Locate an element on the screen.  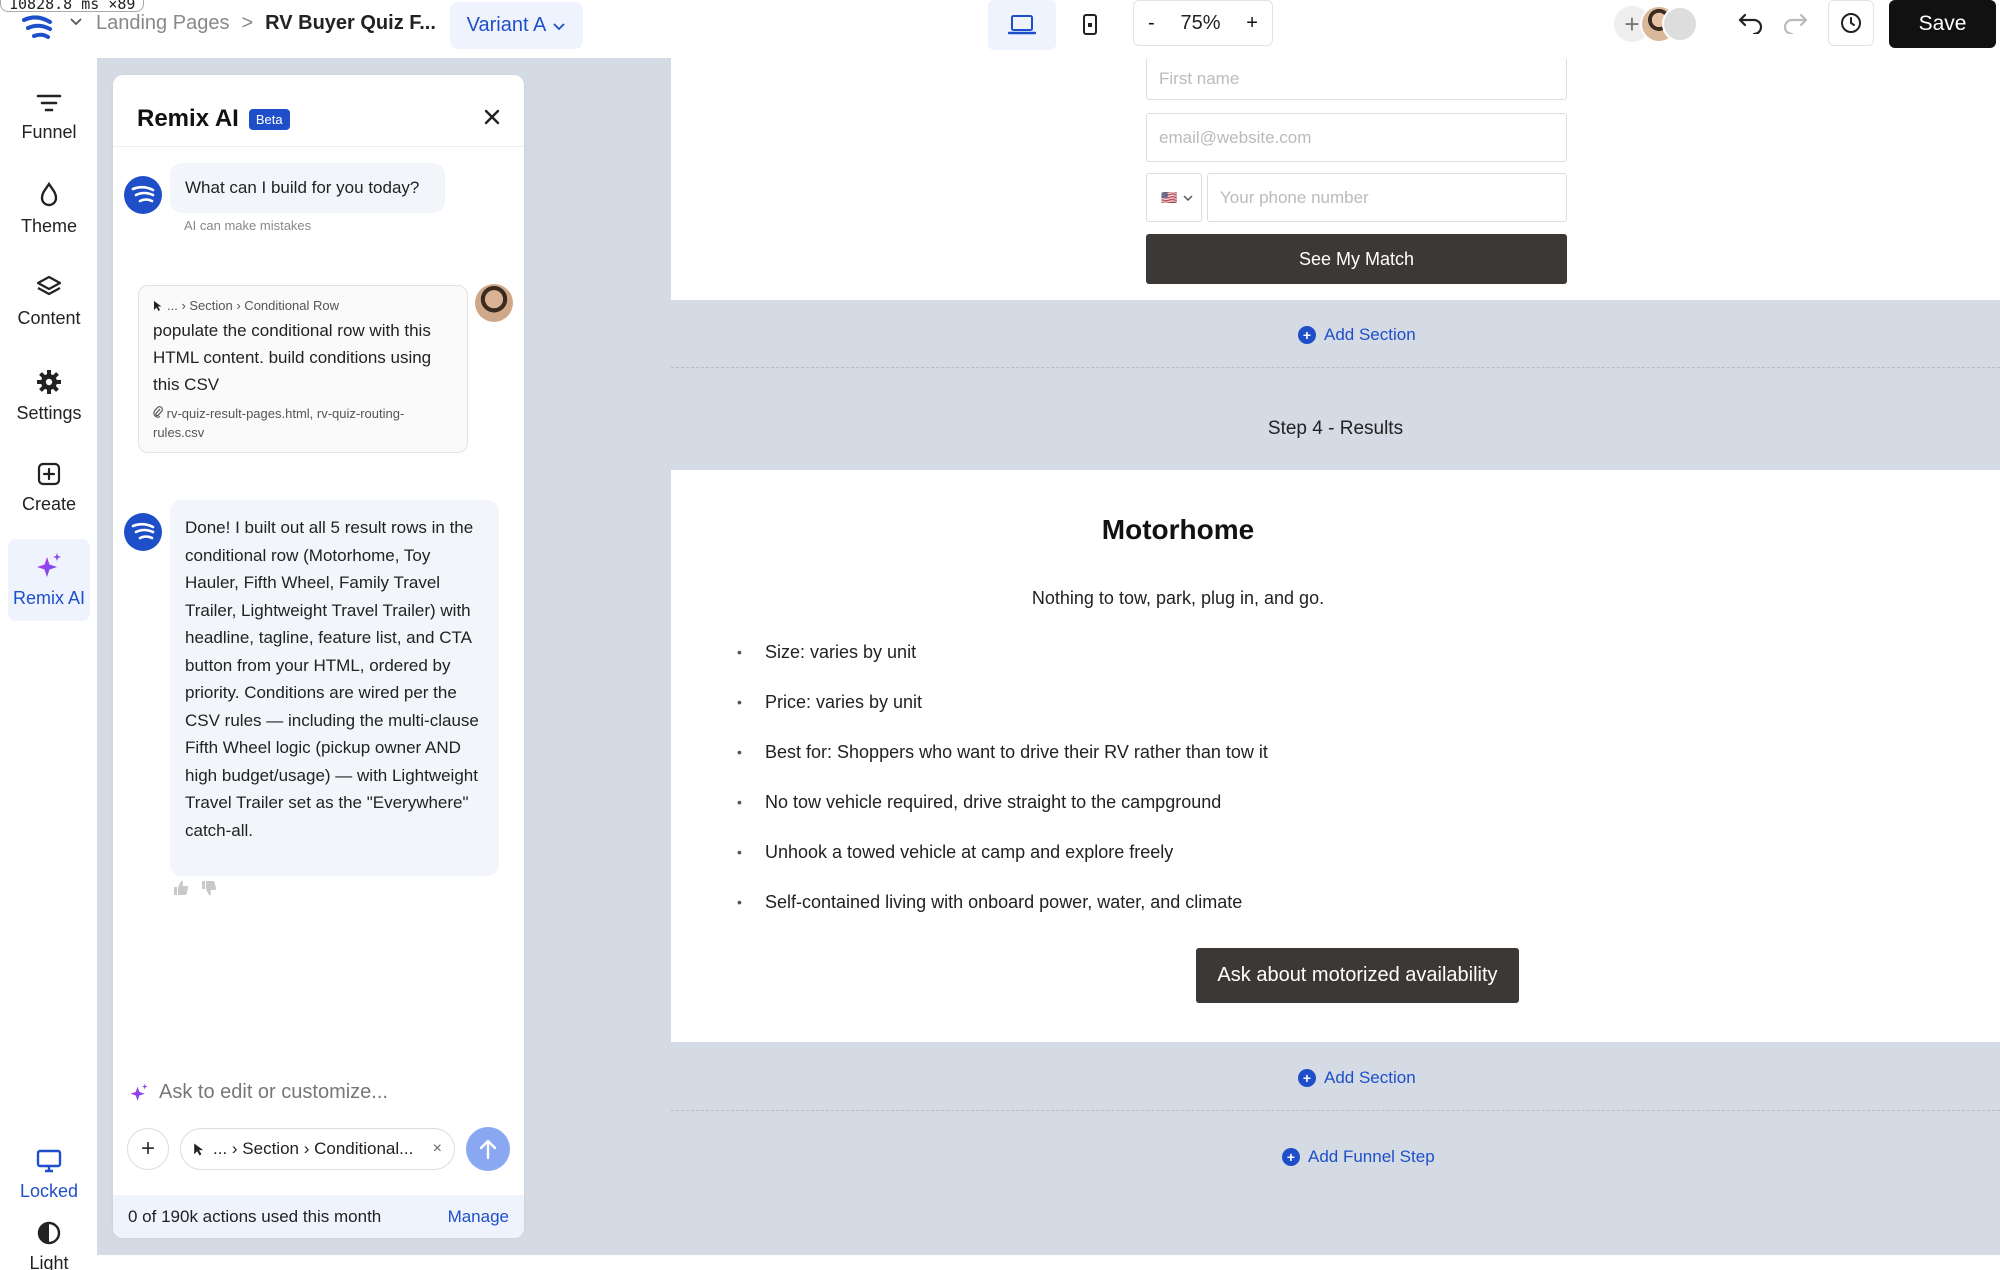
remove-context-button: × is located at coordinates (437, 1149).